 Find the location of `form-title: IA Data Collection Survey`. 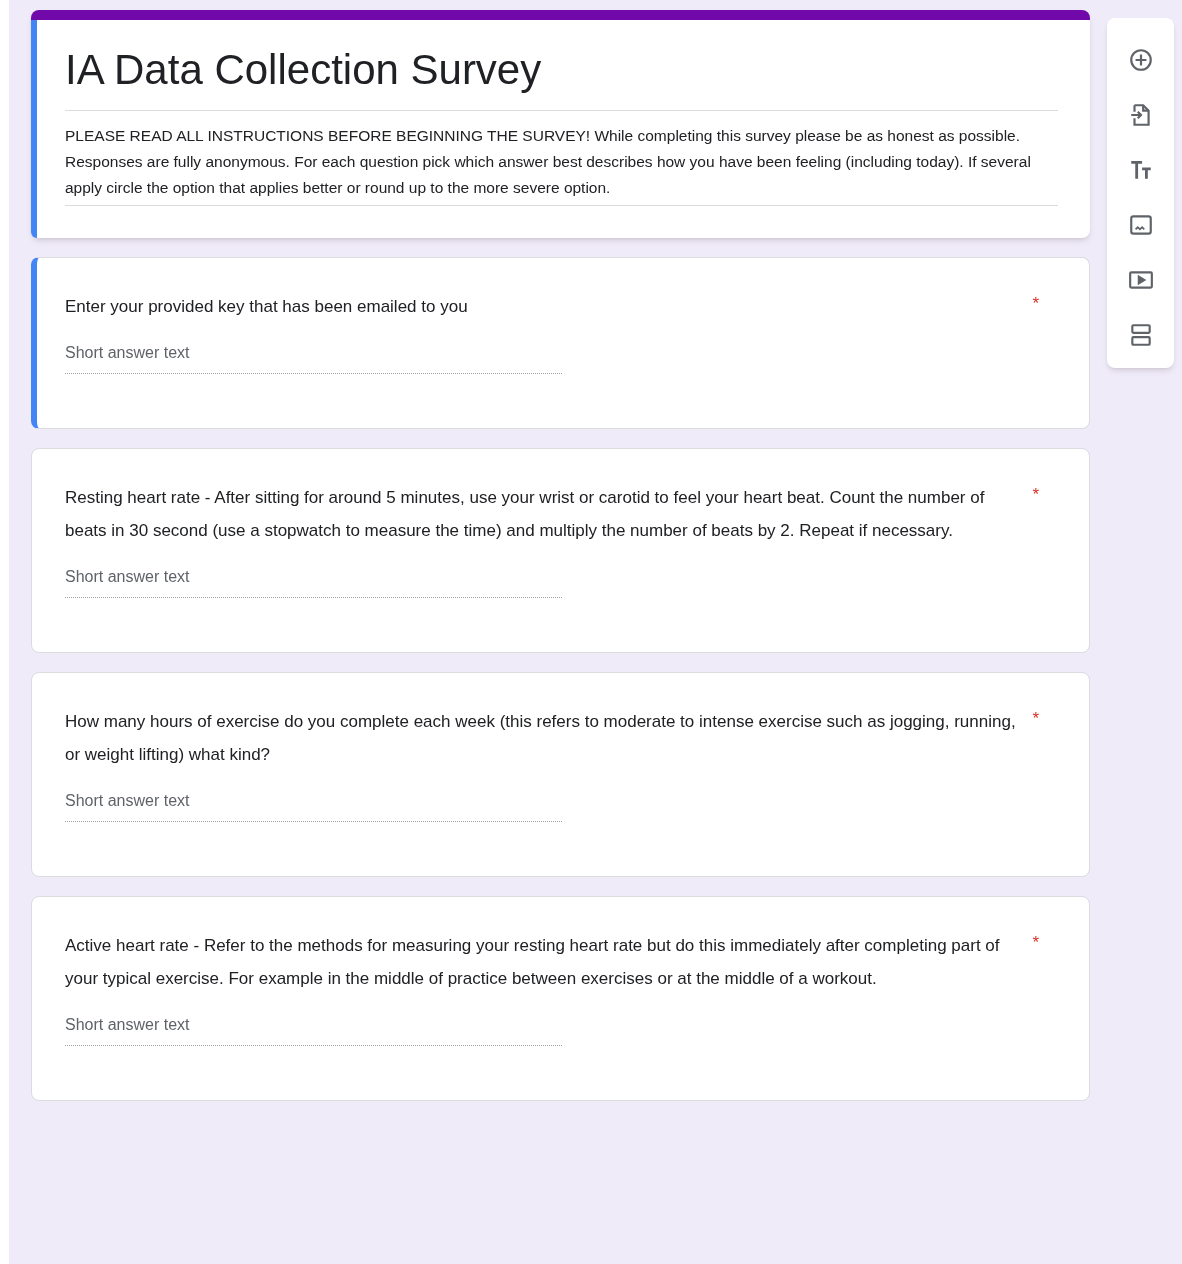

form-title: IA Data Collection Survey is located at coordinates (561, 76).